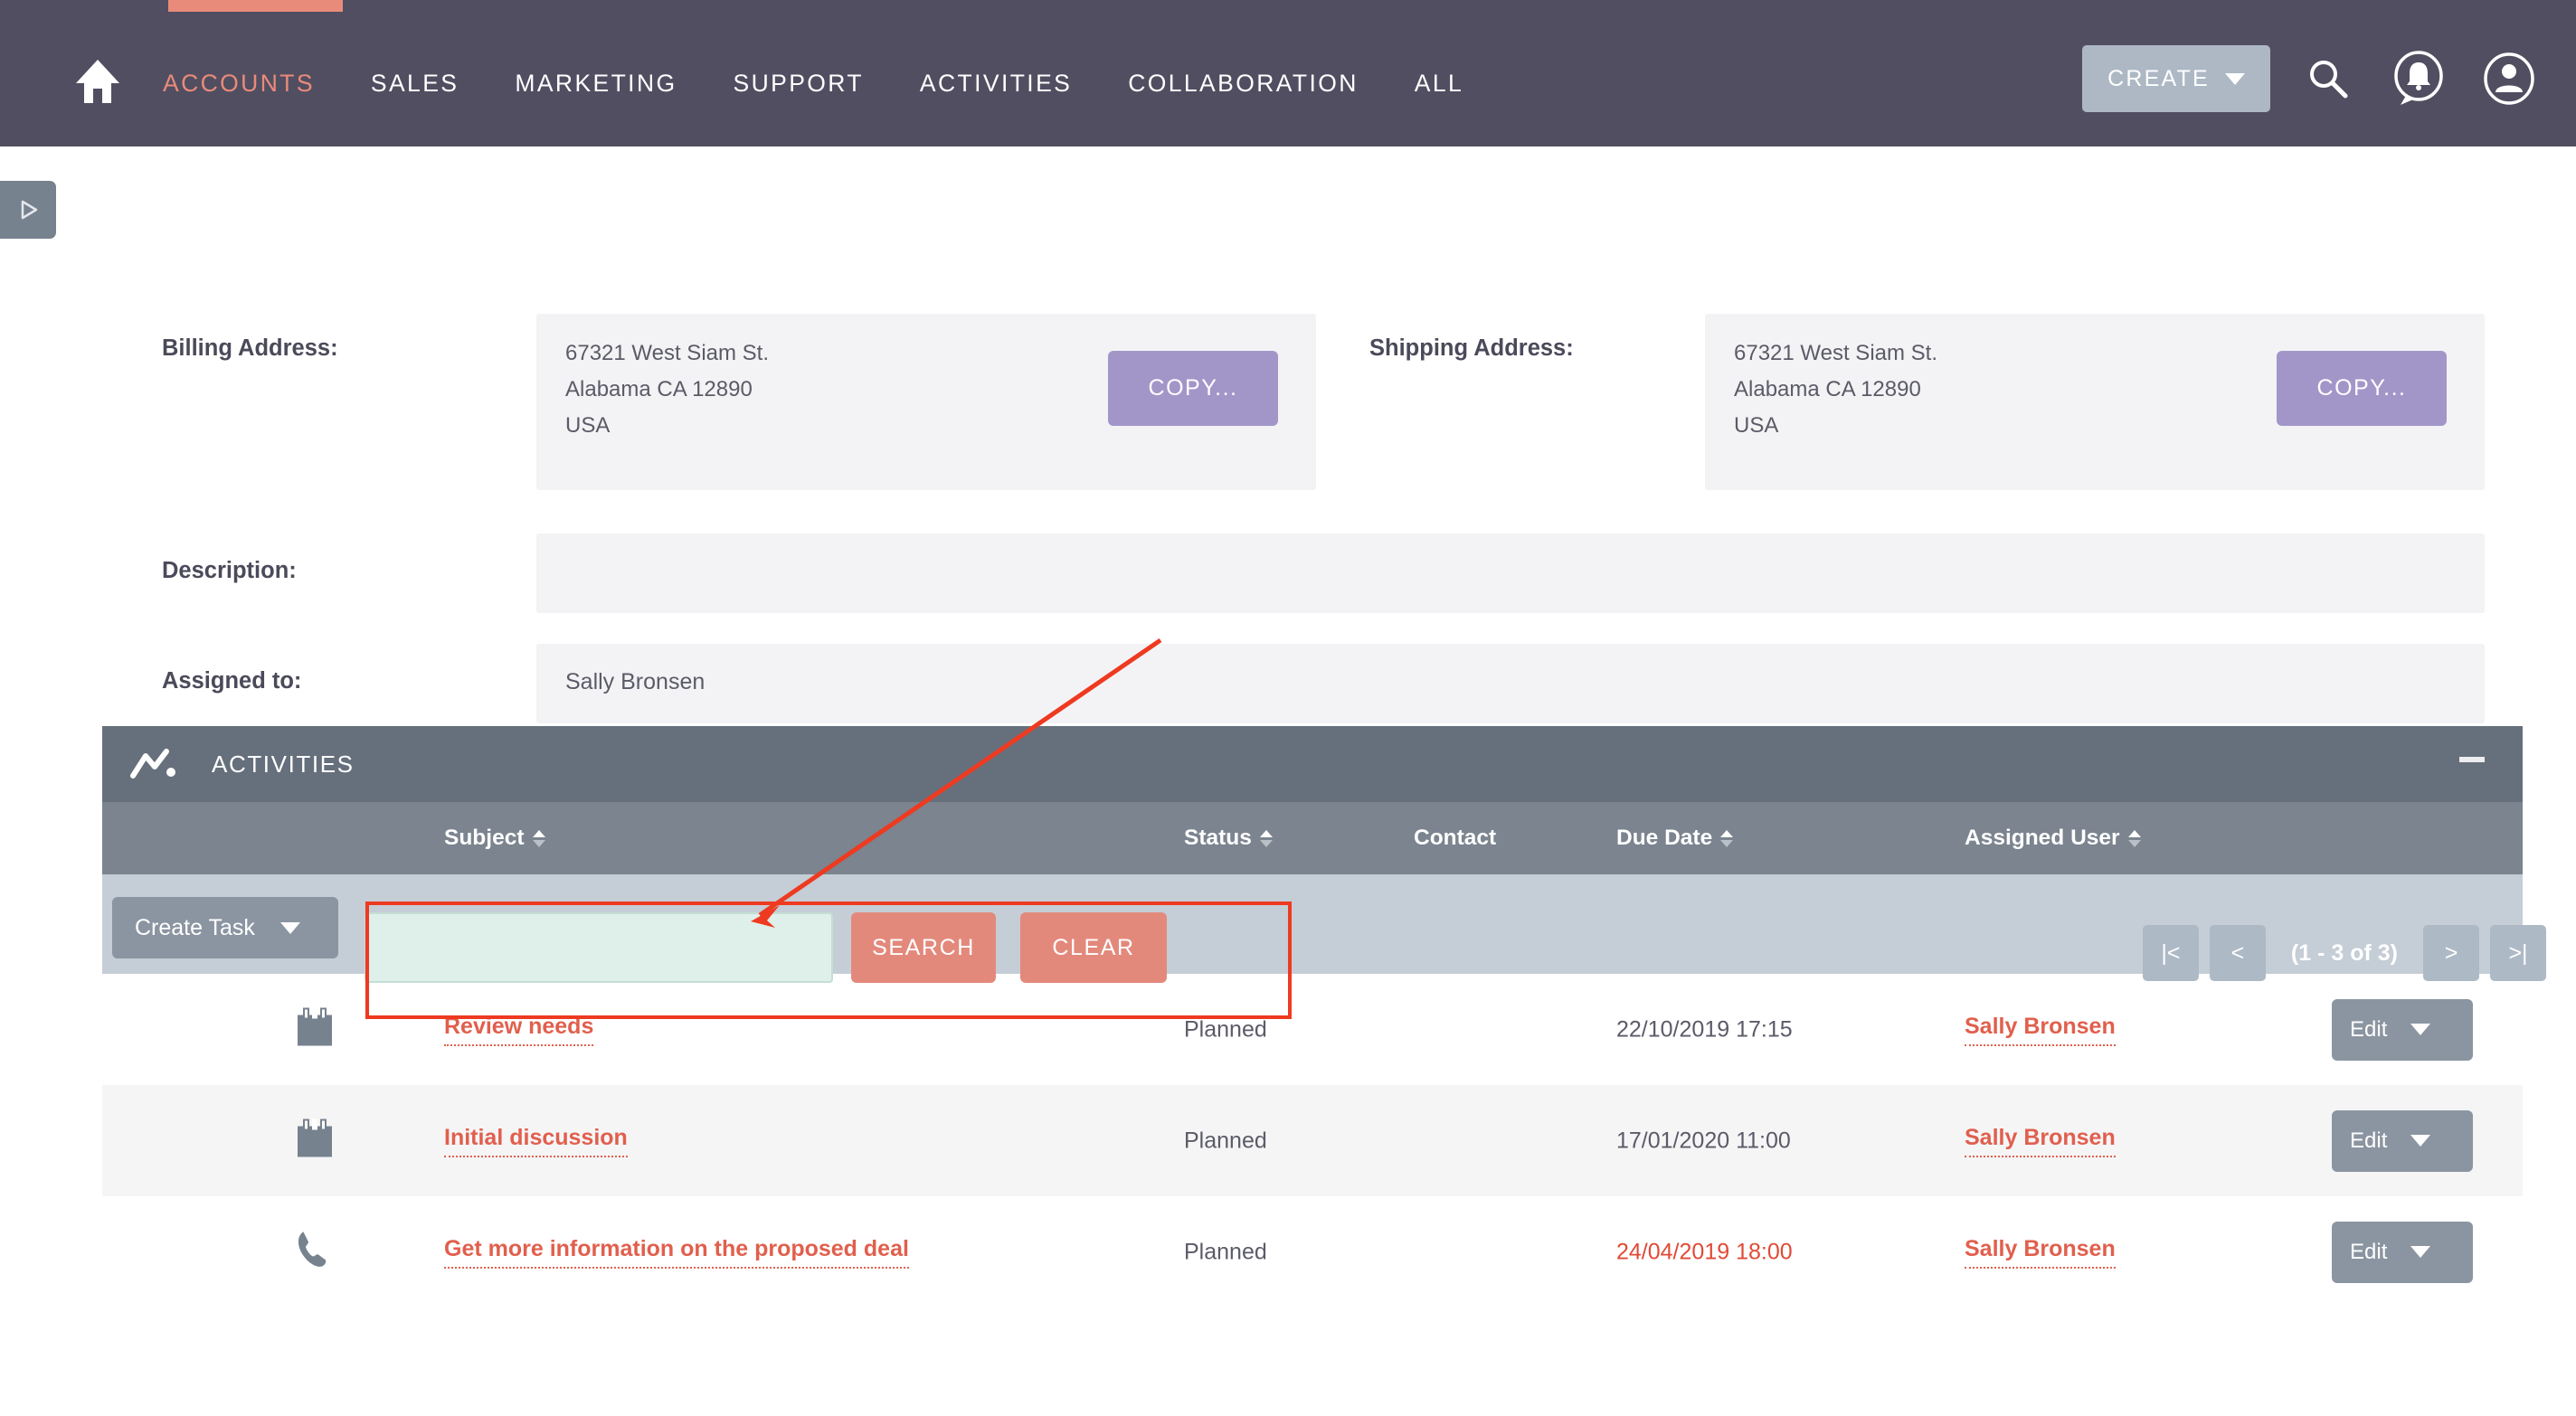  Describe the element at coordinates (1218, 838) in the screenshot. I see `column-label-status: Status` at that location.